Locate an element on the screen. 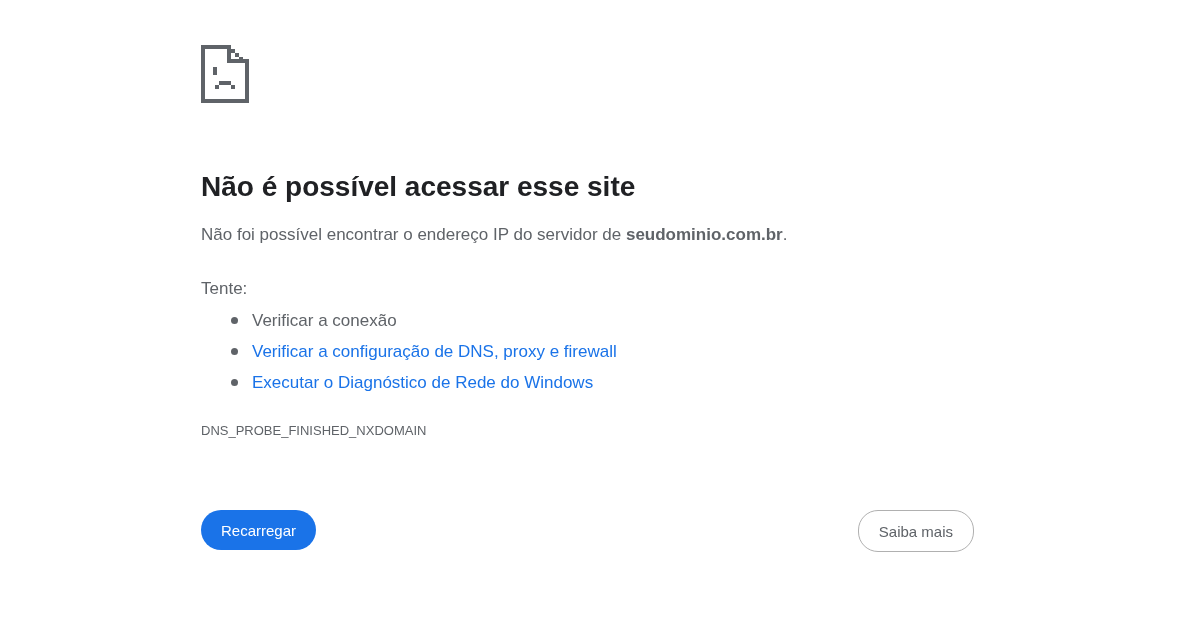 This screenshot has width=1177, height=639. suggestion-link: Verificar a configuração de DNS, proxy e firewall is located at coordinates (434, 351).